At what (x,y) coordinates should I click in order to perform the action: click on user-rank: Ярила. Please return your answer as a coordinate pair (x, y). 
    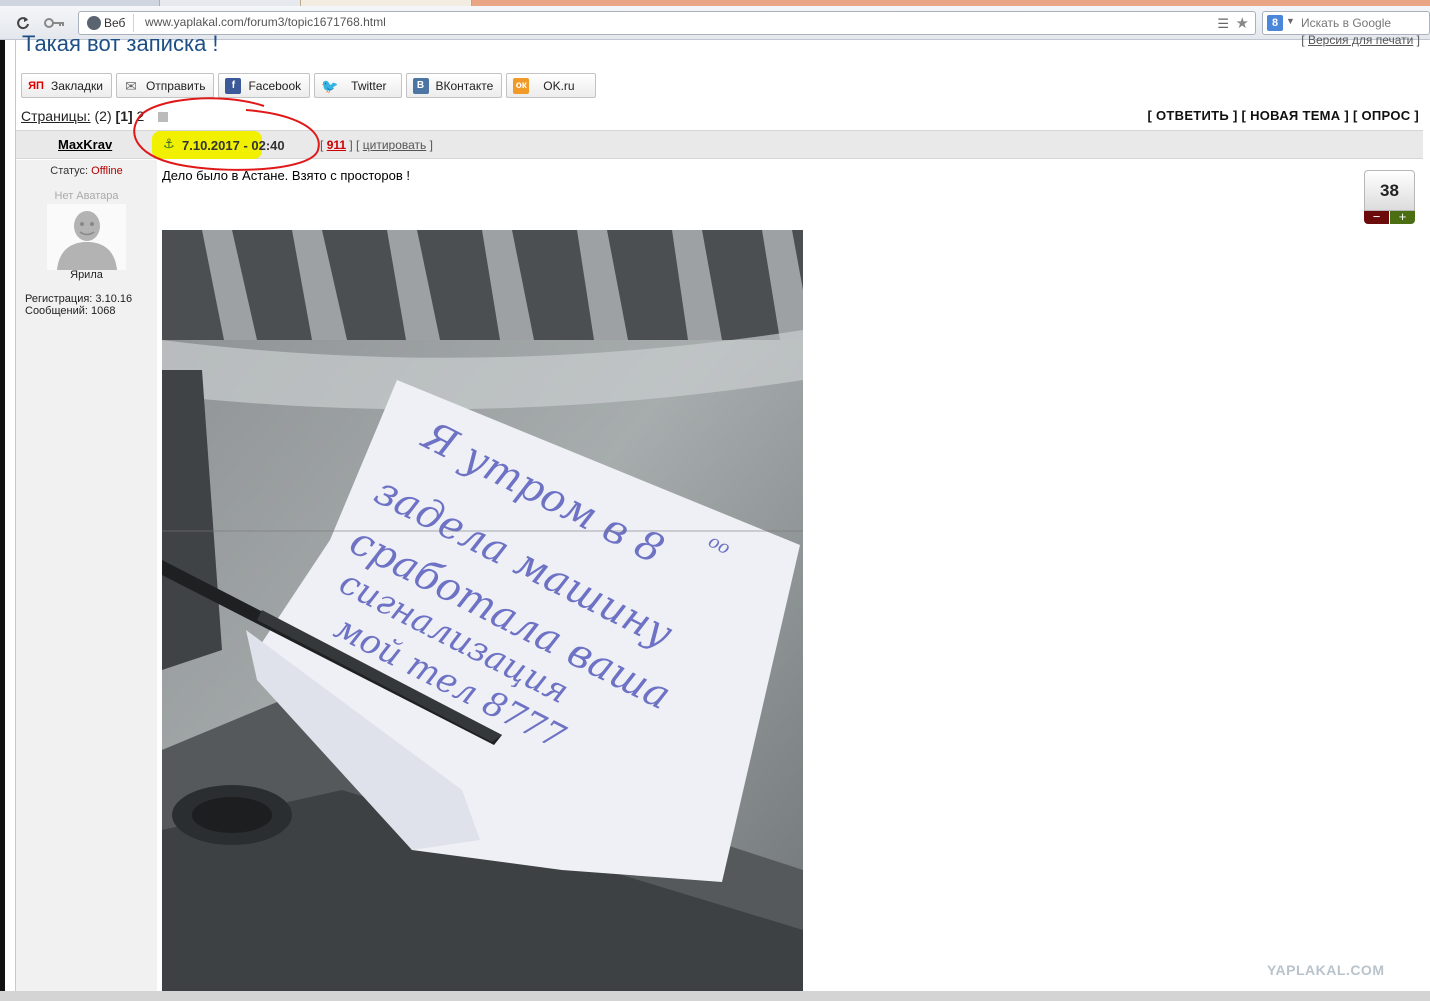
    Looking at the image, I should click on (86, 275).